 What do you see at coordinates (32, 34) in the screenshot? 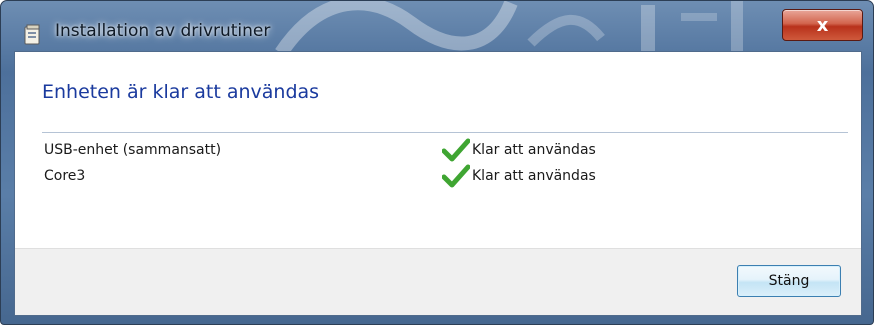
I see `driver-install-icon` at bounding box center [32, 34].